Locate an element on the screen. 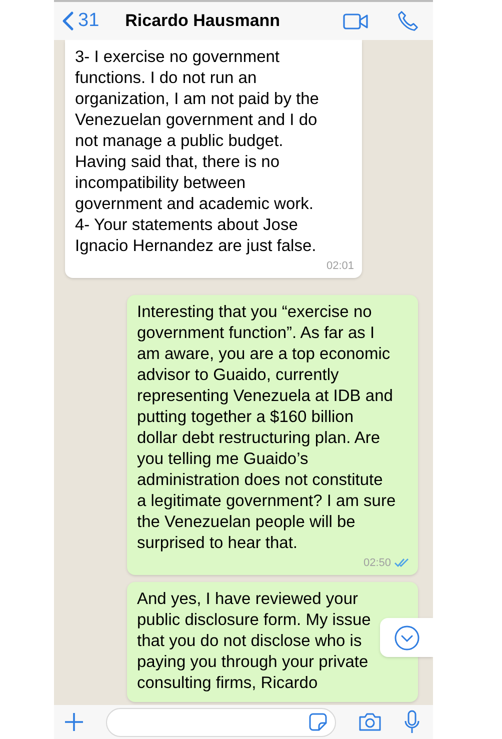  plus-icon is located at coordinates (74, 722).